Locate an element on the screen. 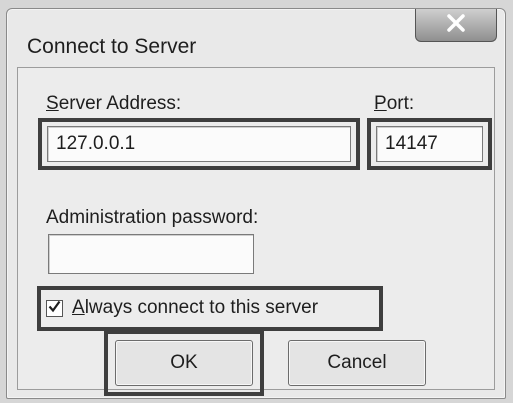  ok-button: OK is located at coordinates (184, 363).